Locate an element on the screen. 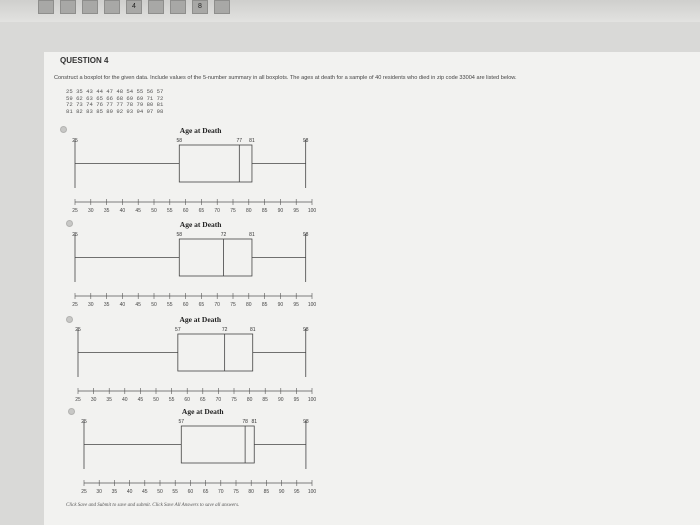  x-tick-label: 50 is located at coordinates (160, 492).